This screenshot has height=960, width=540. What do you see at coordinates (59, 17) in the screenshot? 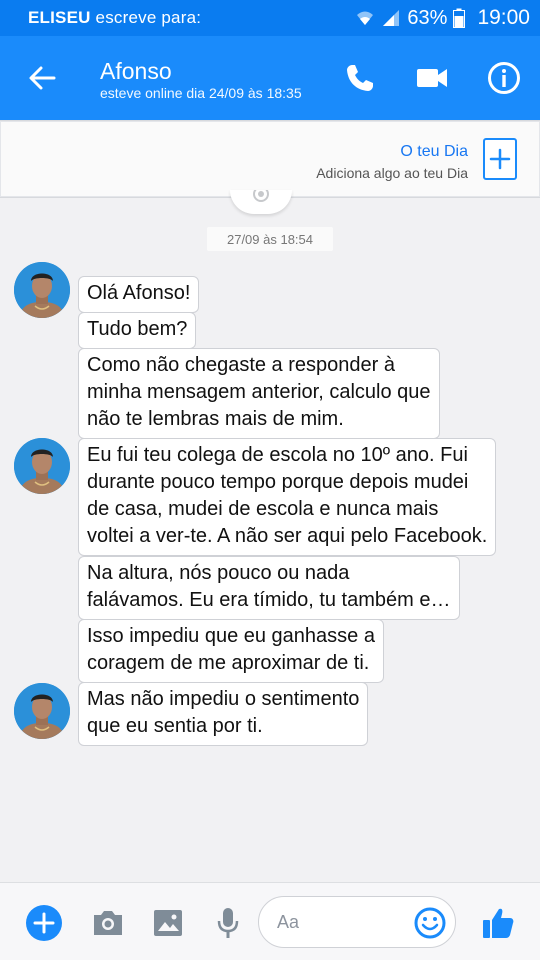
I see `notification-sender: ELISEU` at bounding box center [59, 17].